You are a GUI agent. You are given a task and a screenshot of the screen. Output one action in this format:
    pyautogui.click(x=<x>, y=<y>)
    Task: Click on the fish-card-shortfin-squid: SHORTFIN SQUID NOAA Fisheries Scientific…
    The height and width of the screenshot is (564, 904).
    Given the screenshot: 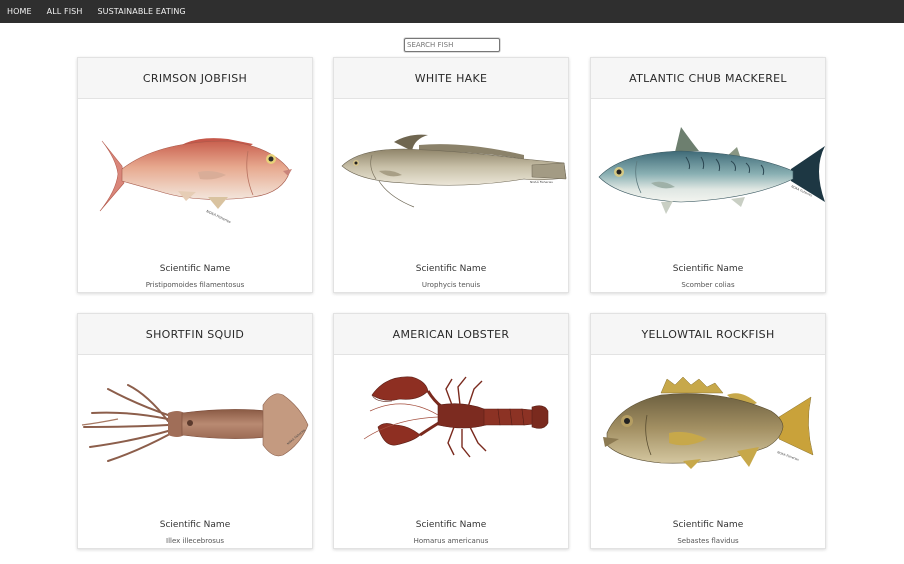 What is the action you would take?
    pyautogui.click(x=195, y=431)
    